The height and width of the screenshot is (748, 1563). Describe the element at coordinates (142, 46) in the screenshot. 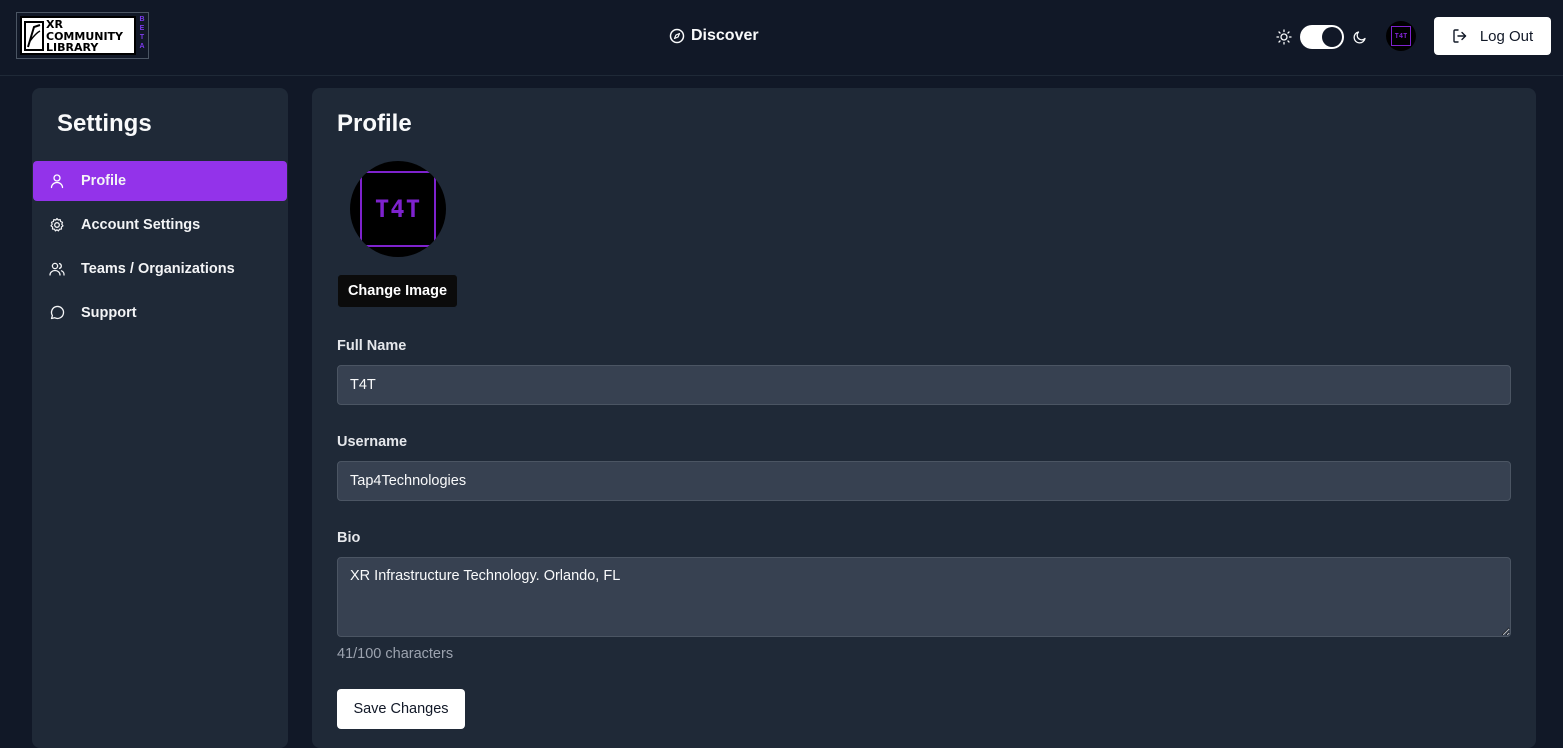

I see `beta-letter: A` at that location.